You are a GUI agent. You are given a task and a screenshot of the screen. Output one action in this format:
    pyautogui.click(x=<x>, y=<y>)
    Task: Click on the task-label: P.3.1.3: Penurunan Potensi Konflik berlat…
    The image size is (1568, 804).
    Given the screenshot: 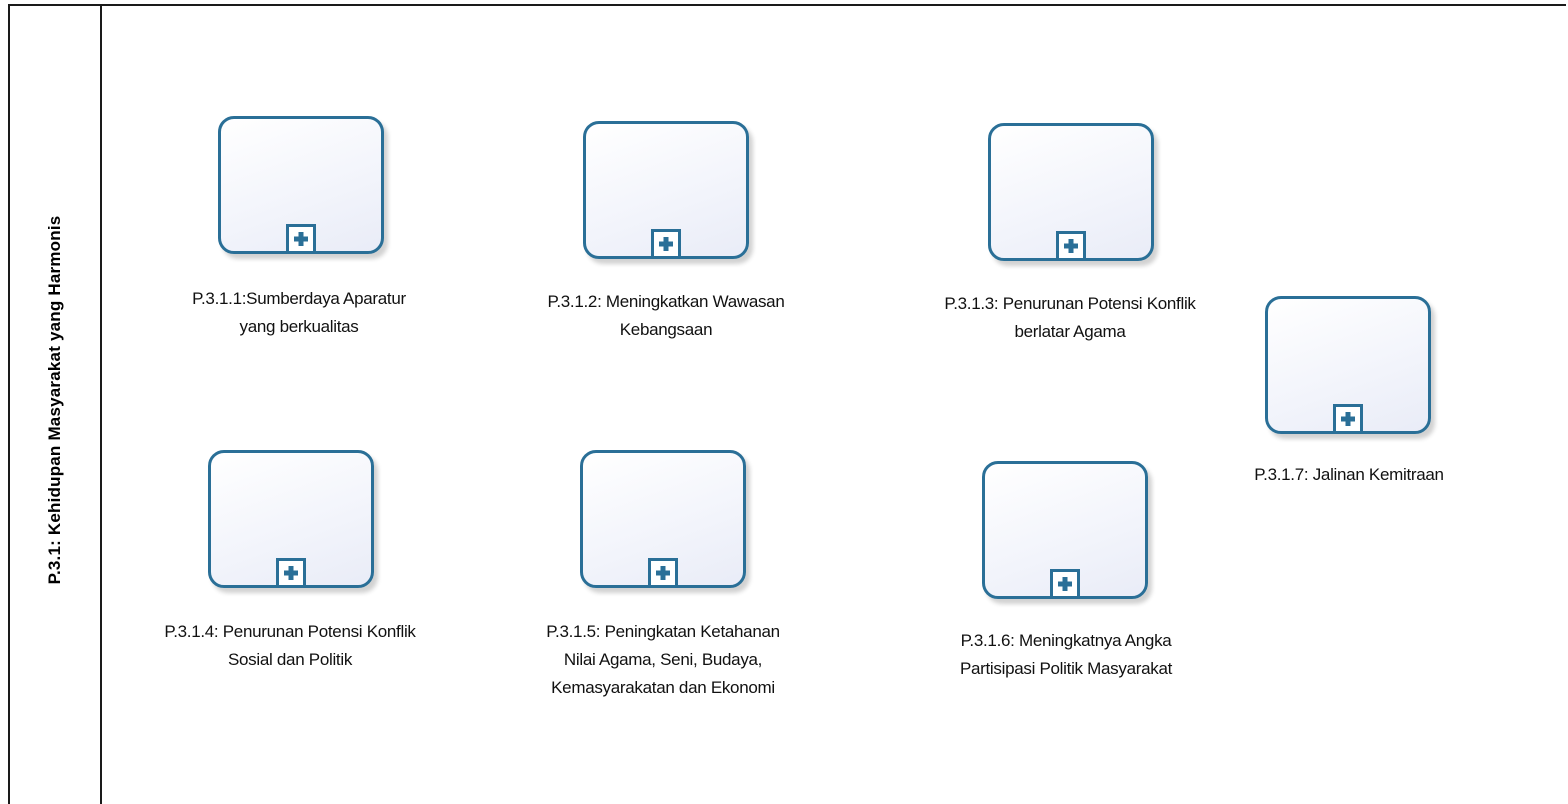 What is the action you would take?
    pyautogui.click(x=1070, y=317)
    